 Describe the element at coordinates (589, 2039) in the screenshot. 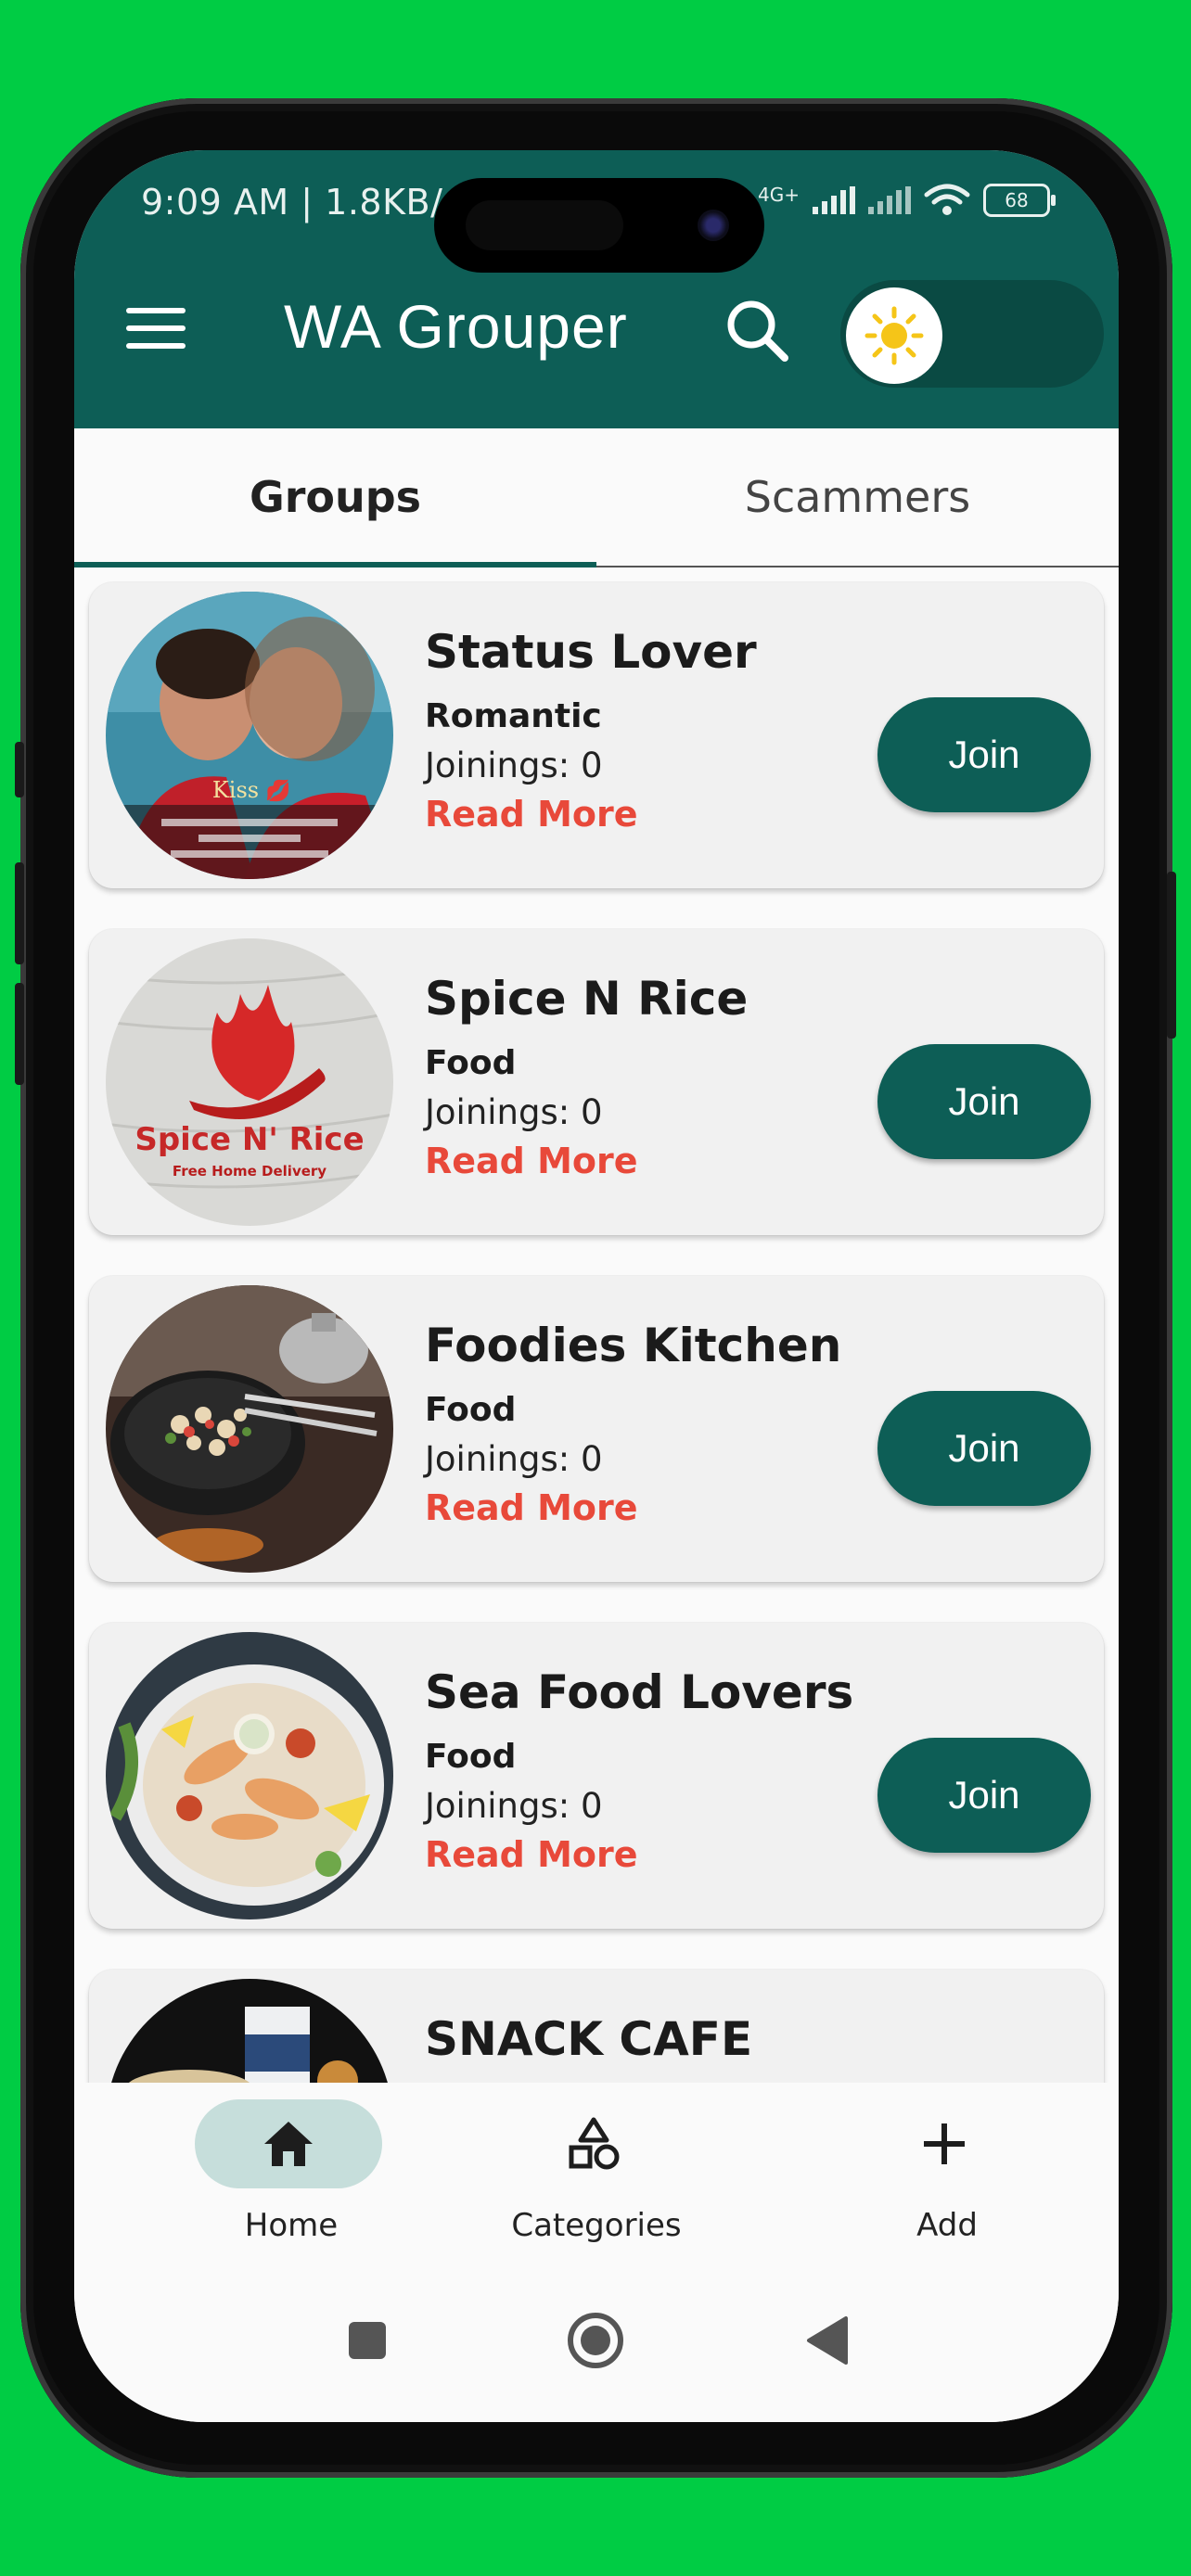

I see `group-name: SNACK CAFE` at that location.